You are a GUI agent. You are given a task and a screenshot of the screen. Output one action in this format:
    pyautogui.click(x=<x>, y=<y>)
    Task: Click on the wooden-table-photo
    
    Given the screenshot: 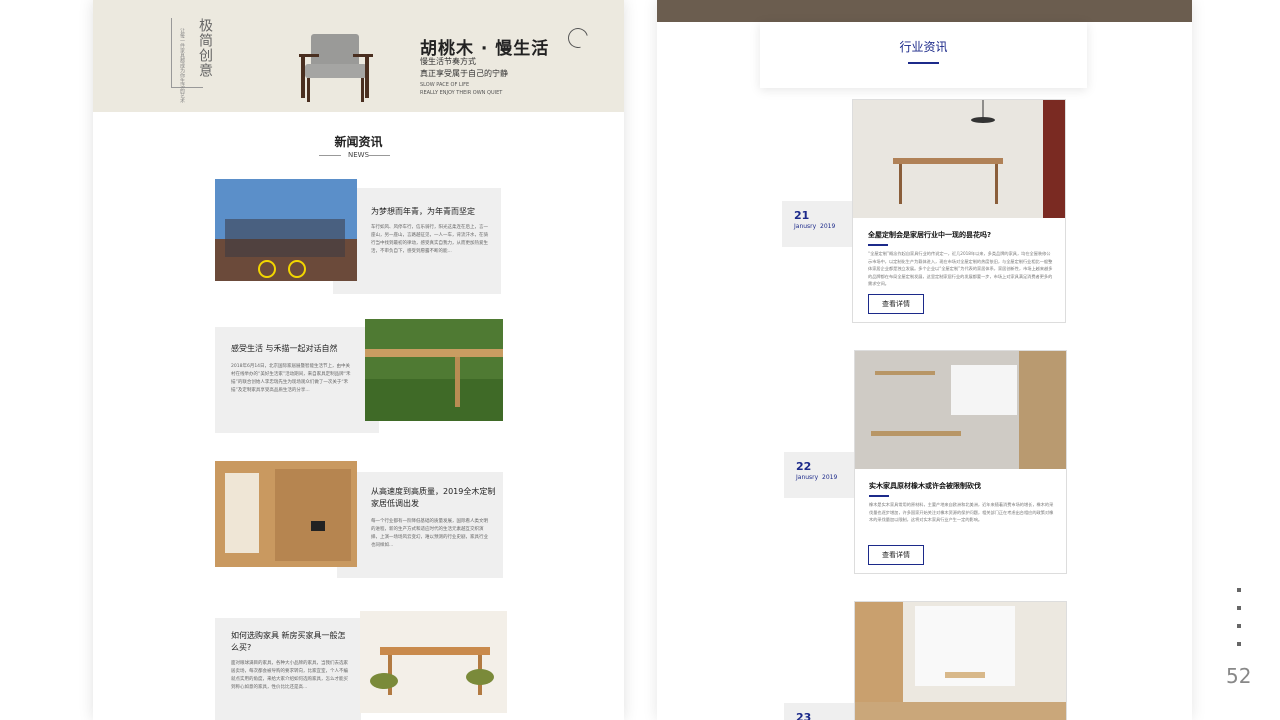 What is the action you would take?
    pyautogui.click(x=434, y=370)
    